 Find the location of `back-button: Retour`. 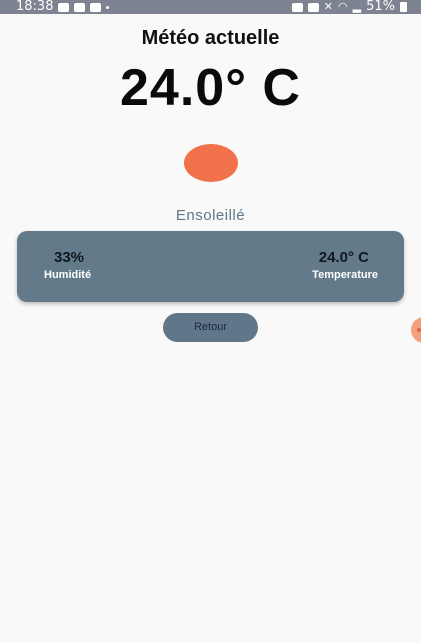

back-button: Retour is located at coordinates (210, 327).